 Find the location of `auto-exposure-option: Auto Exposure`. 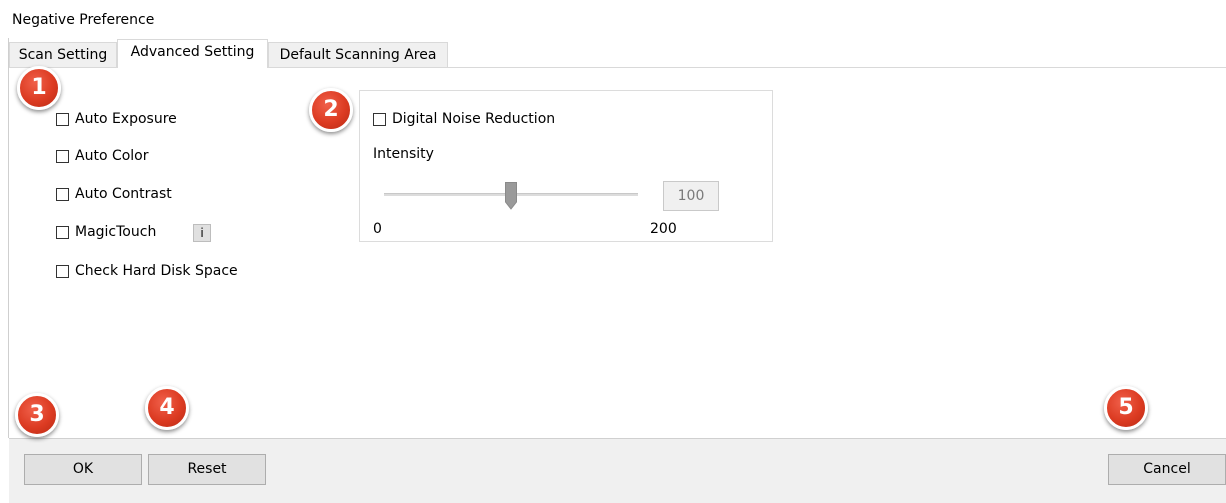

auto-exposure-option: Auto Exposure is located at coordinates (116, 119).